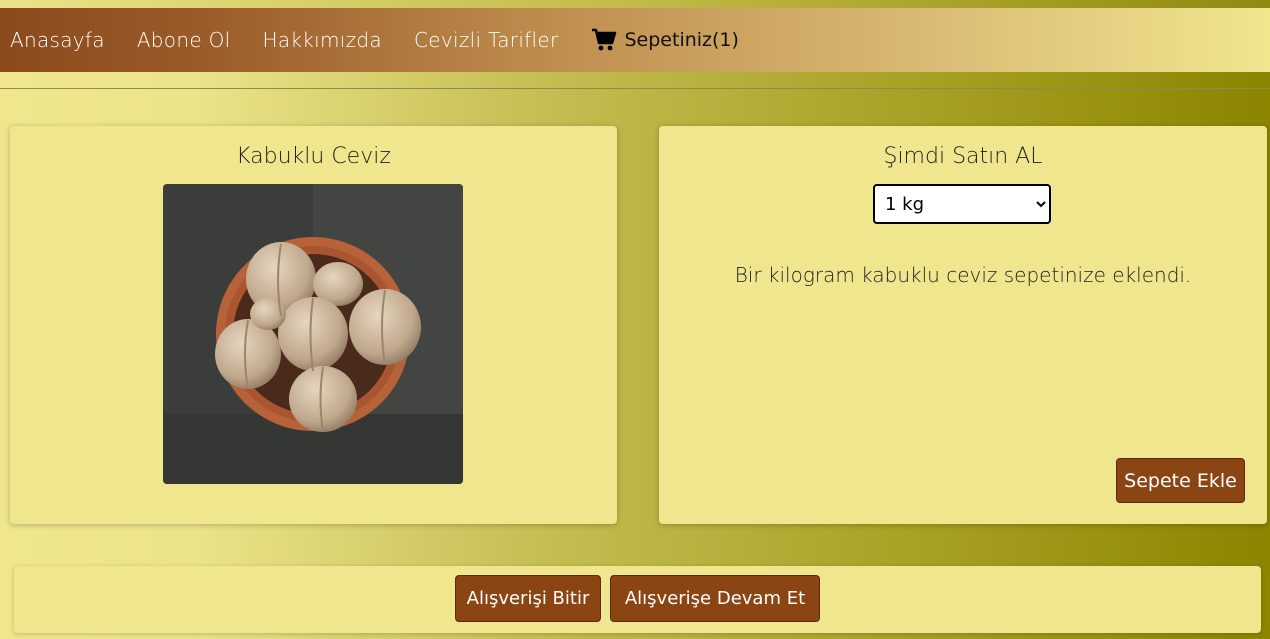 The height and width of the screenshot is (639, 1270). Describe the element at coordinates (963, 156) in the screenshot. I see `purchase-title: Şimdi Satın AL` at that location.